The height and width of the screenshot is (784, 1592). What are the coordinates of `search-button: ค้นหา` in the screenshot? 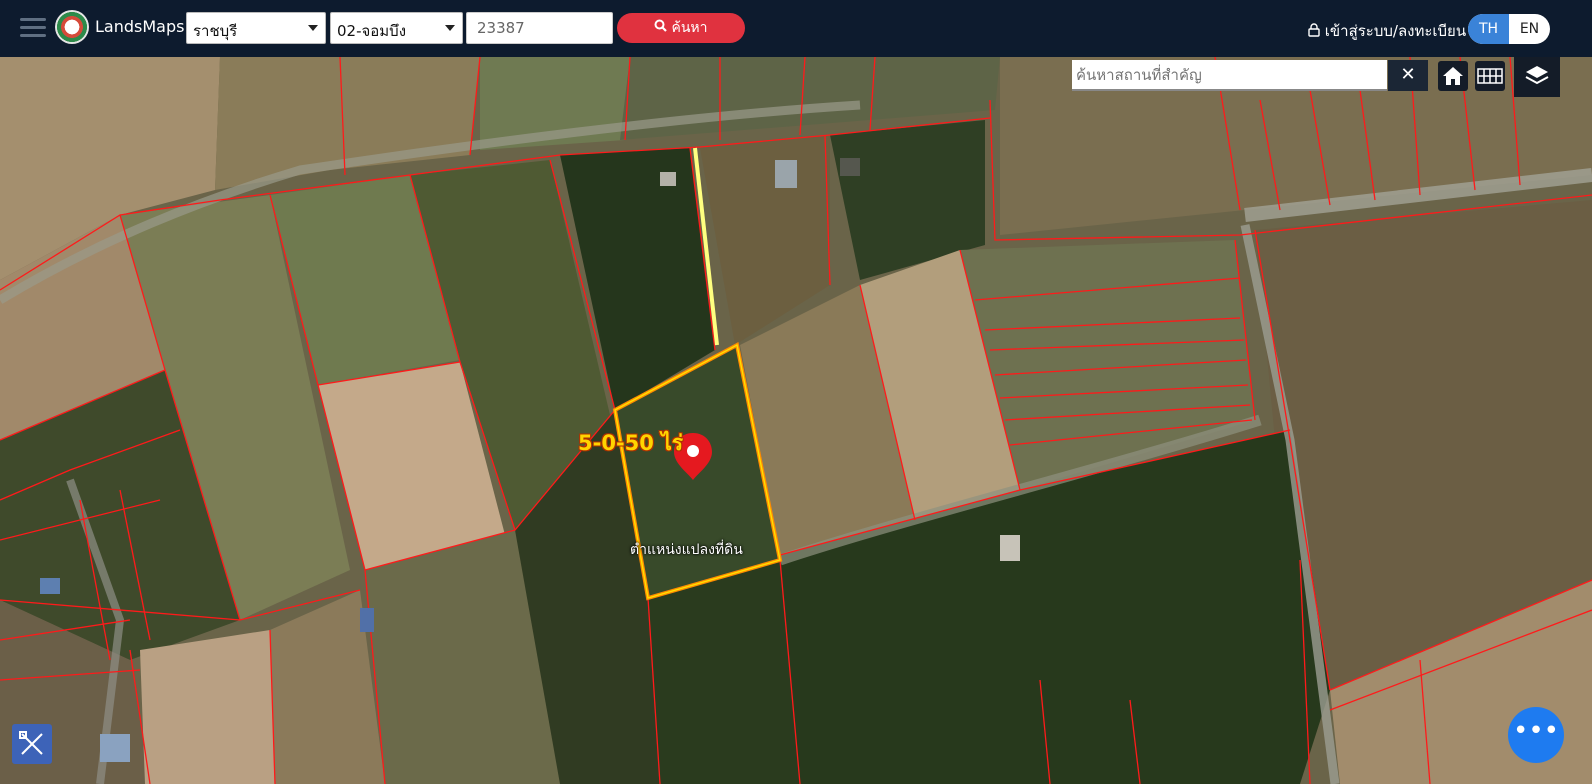 It's located at (681, 28).